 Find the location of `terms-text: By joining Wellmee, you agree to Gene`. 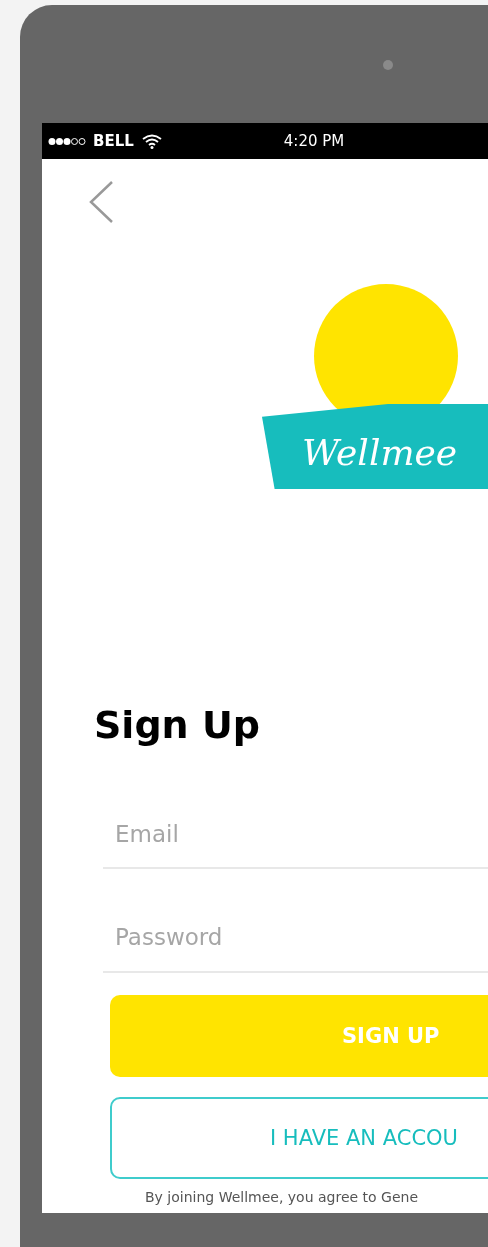

terms-text: By joining Wellmee, you agree to Gene is located at coordinates (282, 1197).